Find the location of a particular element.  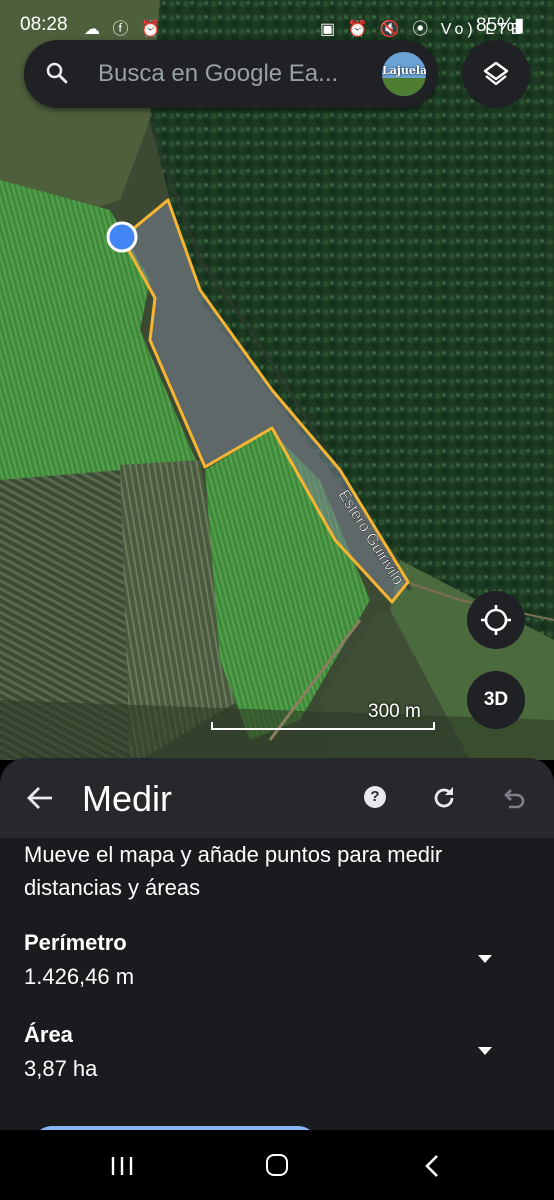

measure-header: Medir ? is located at coordinates (277, 798).